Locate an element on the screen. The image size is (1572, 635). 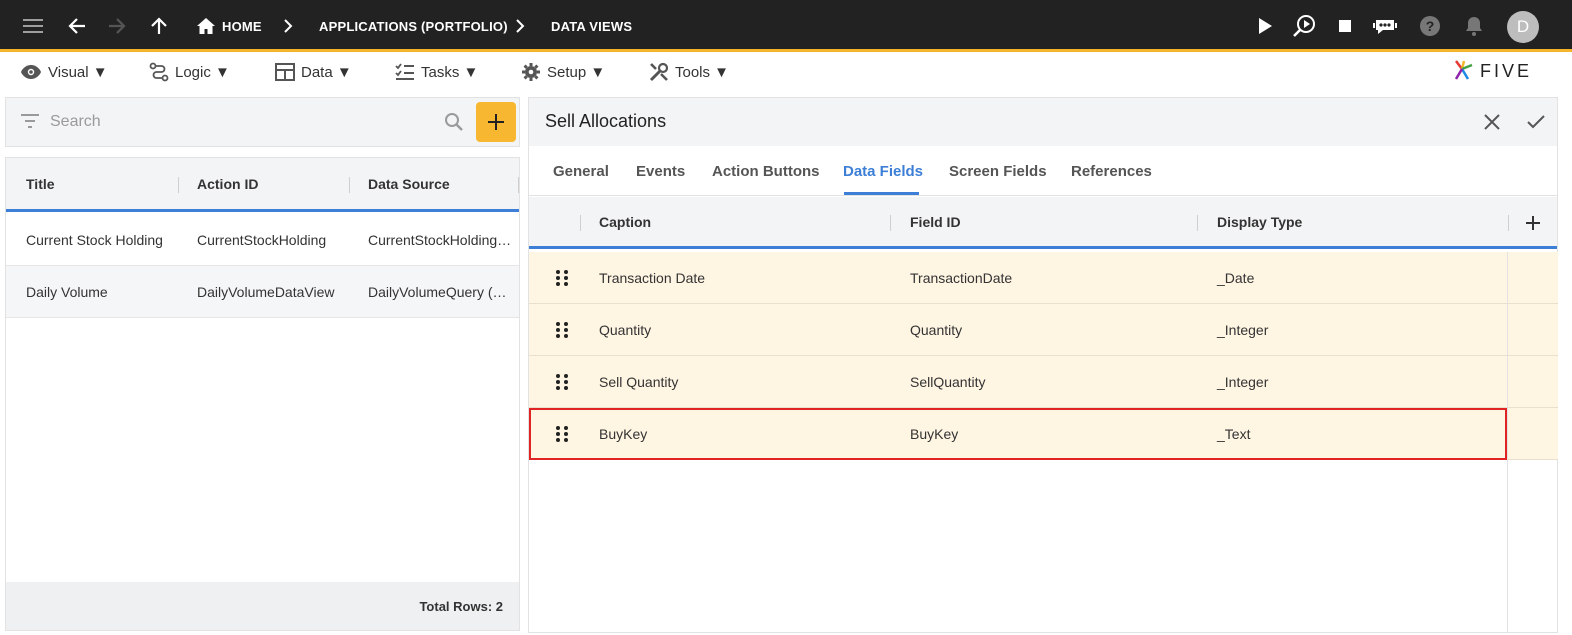
menu-label: Logic ▼ is located at coordinates (202, 72).